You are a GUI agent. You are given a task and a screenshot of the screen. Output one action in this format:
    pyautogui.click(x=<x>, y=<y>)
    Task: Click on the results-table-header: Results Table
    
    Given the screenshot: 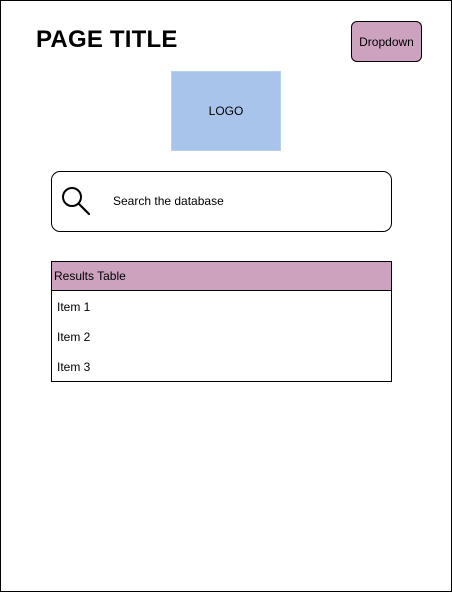 What is the action you would take?
    pyautogui.click(x=221, y=276)
    